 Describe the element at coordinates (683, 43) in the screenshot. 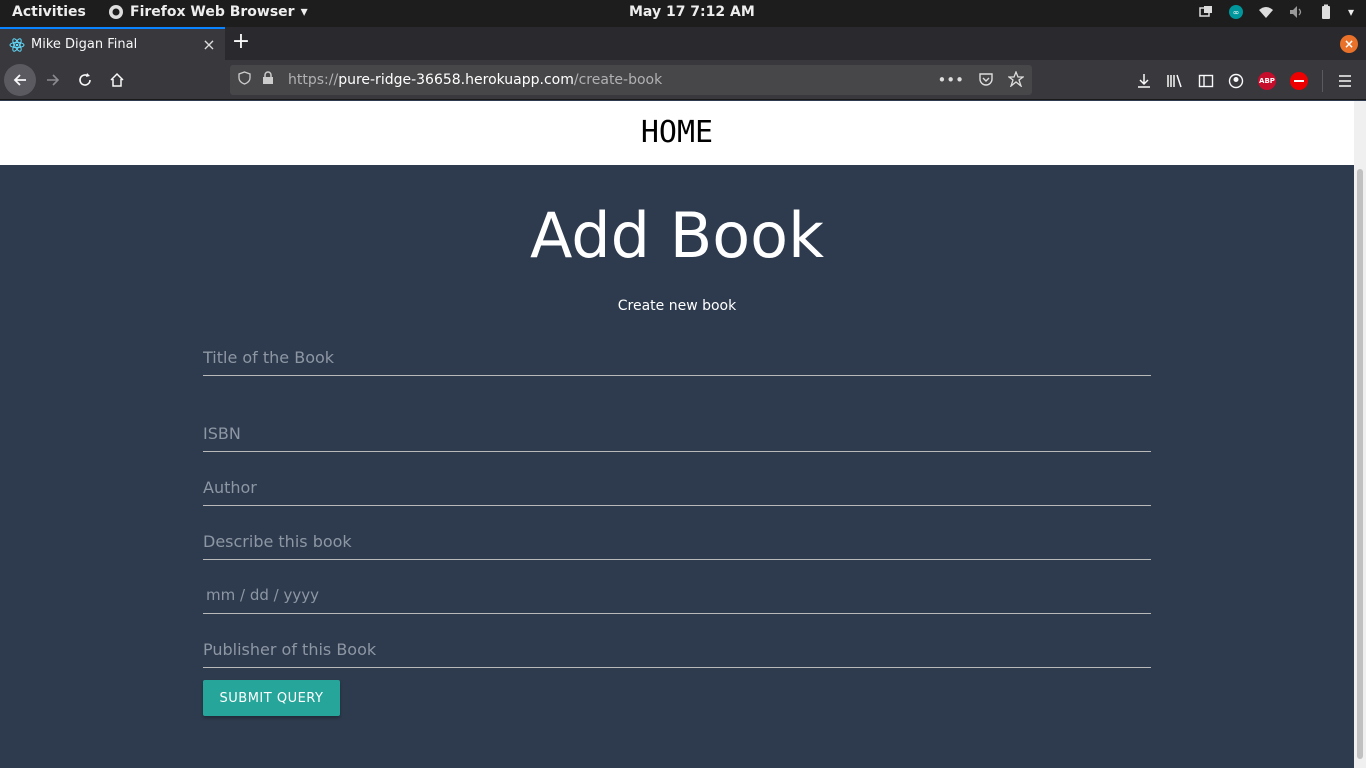

I see `tab-strip: Mike Digan Final × + ×` at that location.